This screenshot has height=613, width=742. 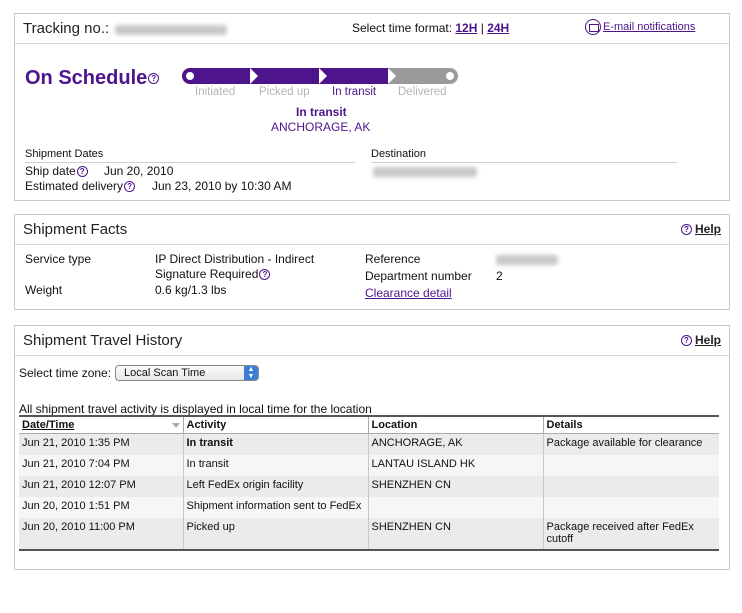 I want to click on col-datetime: Date/Time, so click(x=101, y=424).